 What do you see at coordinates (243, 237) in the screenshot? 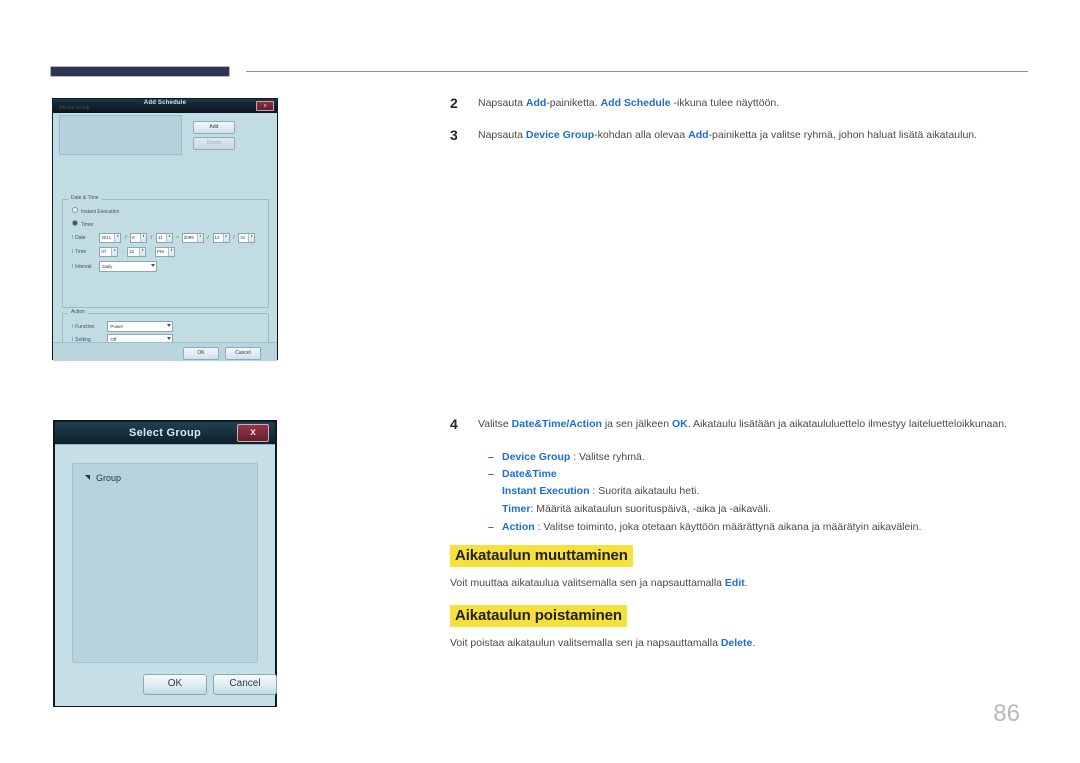
I see `date-end-day-value: 31` at bounding box center [243, 237].